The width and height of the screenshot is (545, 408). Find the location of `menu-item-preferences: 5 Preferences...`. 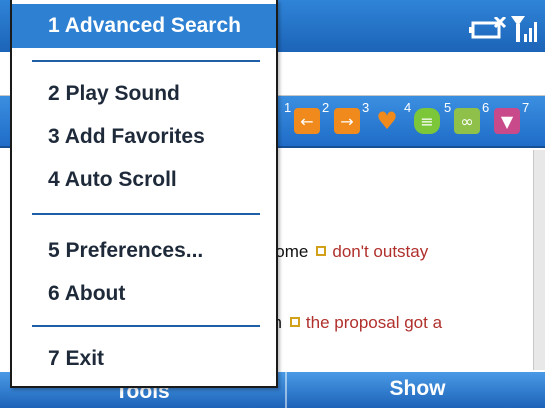

menu-item-preferences: 5 Preferences... is located at coordinates (144, 251).